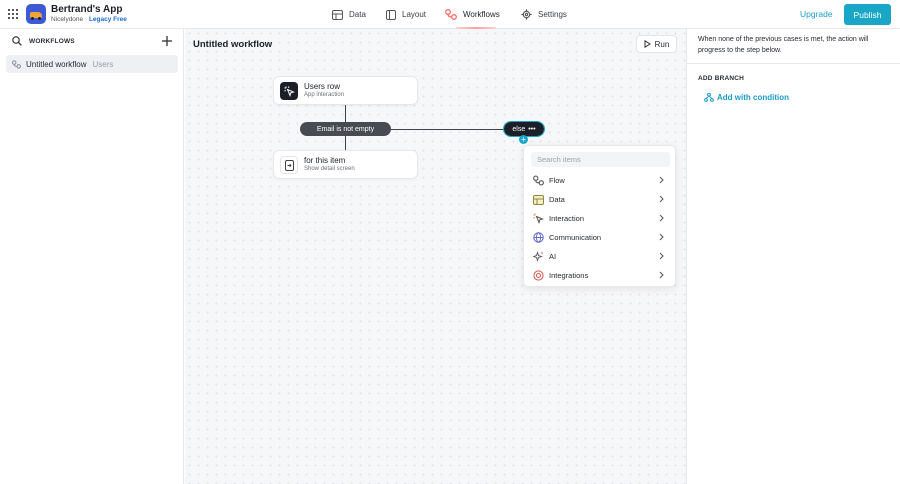 Image resolution: width=900 pixels, height=484 pixels. Describe the element at coordinates (793, 63) in the screenshot. I see `panel-divider` at that location.